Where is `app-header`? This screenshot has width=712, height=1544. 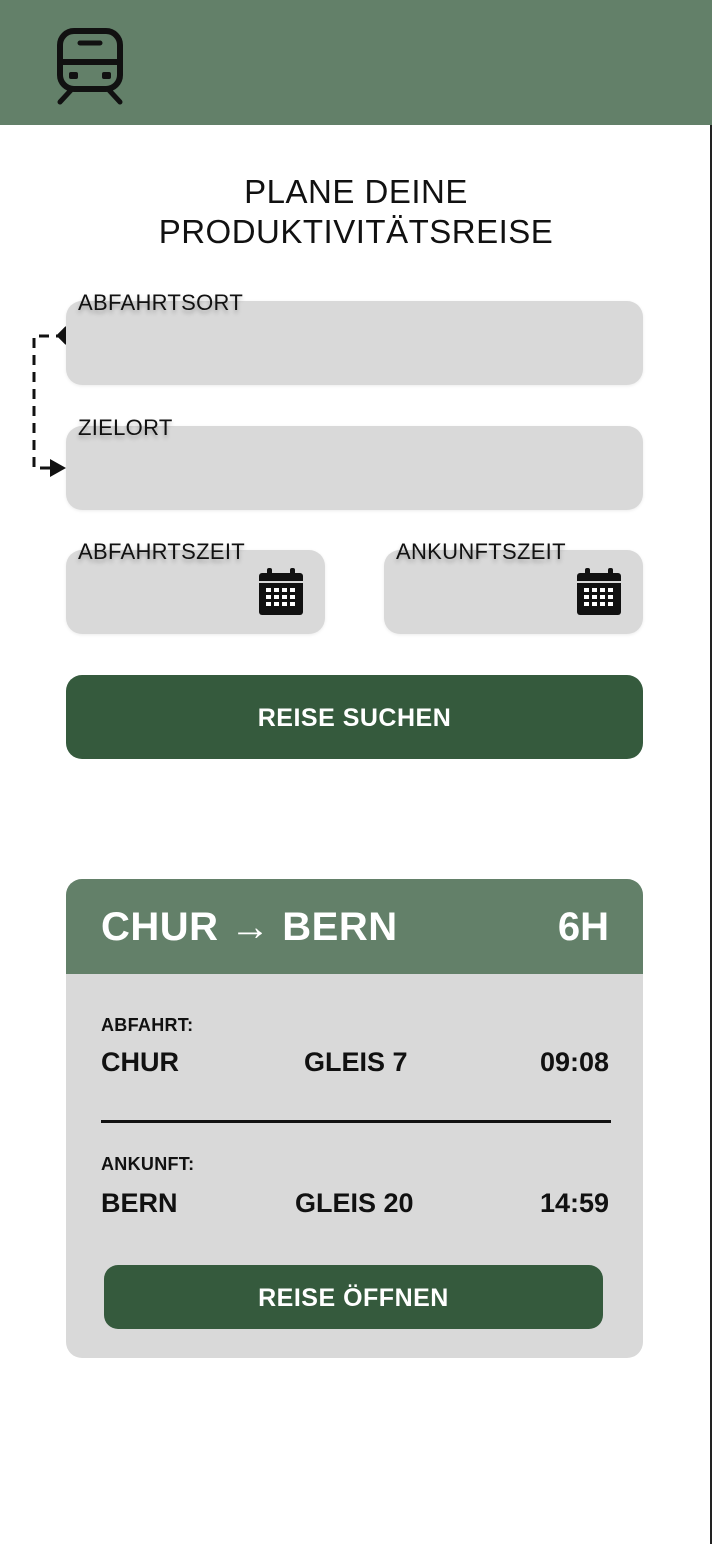
app-header is located at coordinates (356, 62).